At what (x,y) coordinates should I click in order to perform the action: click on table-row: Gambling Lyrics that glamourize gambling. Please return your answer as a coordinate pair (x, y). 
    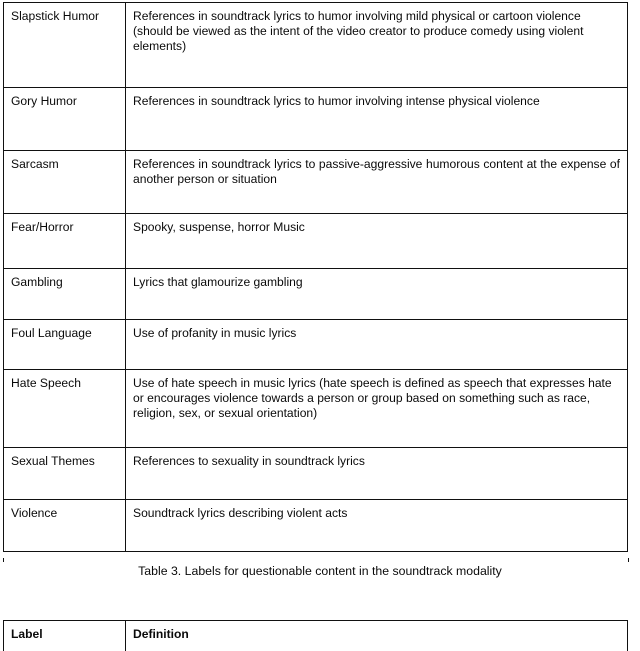
    Looking at the image, I should click on (316, 294).